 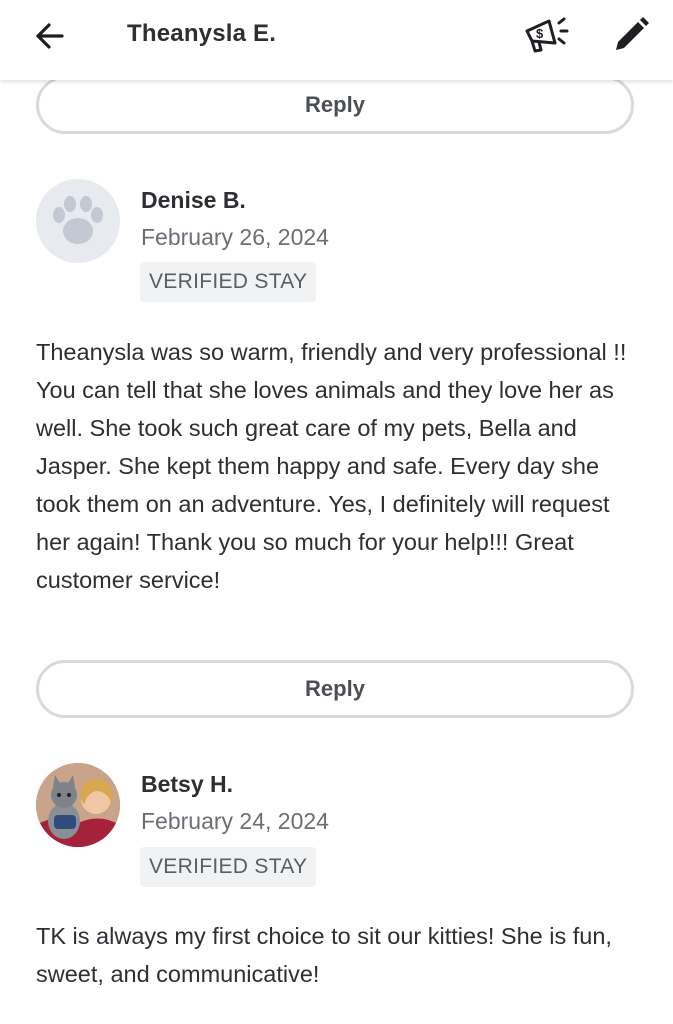 I want to click on review-date: February 24, 2024, so click(x=235, y=821).